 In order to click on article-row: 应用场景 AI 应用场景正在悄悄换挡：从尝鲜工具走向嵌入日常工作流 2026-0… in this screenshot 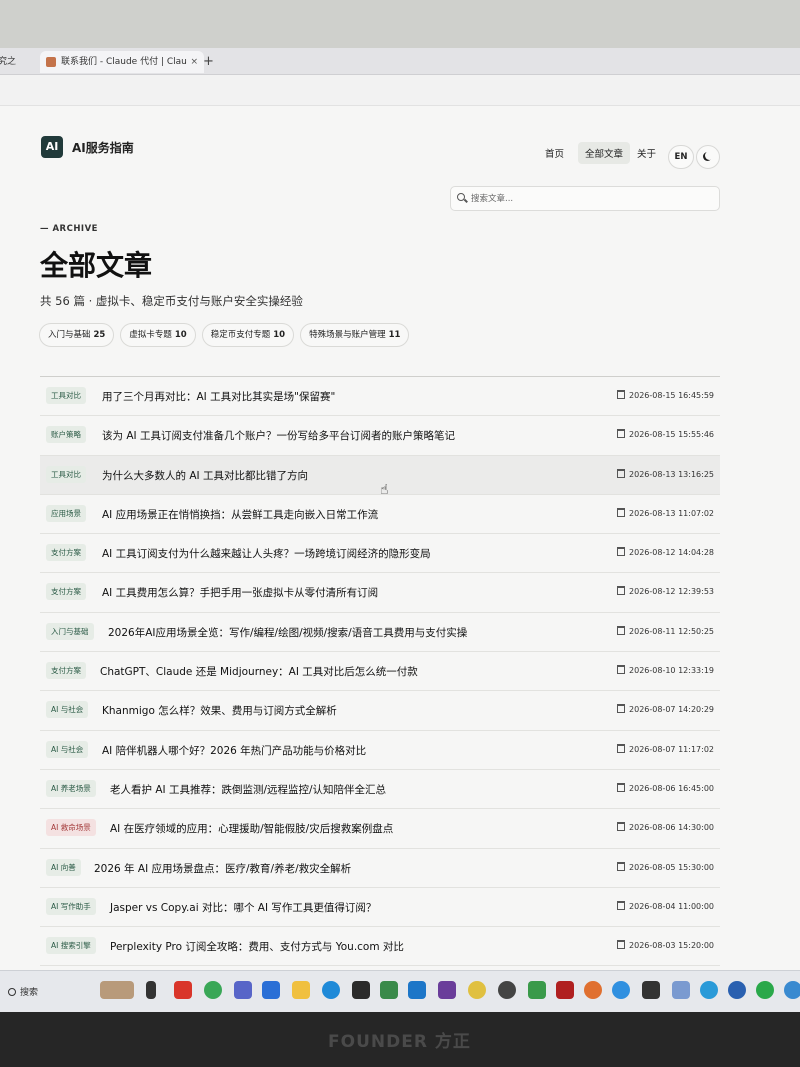, I will do `click(380, 515)`.